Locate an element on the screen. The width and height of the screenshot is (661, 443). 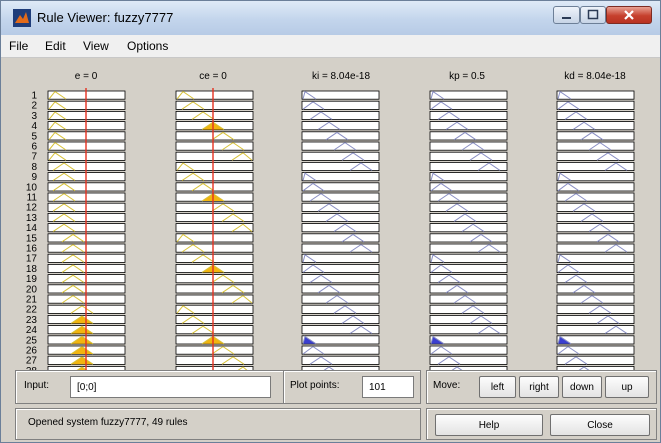
column-header: ce = 0 is located at coordinates (213, 76).